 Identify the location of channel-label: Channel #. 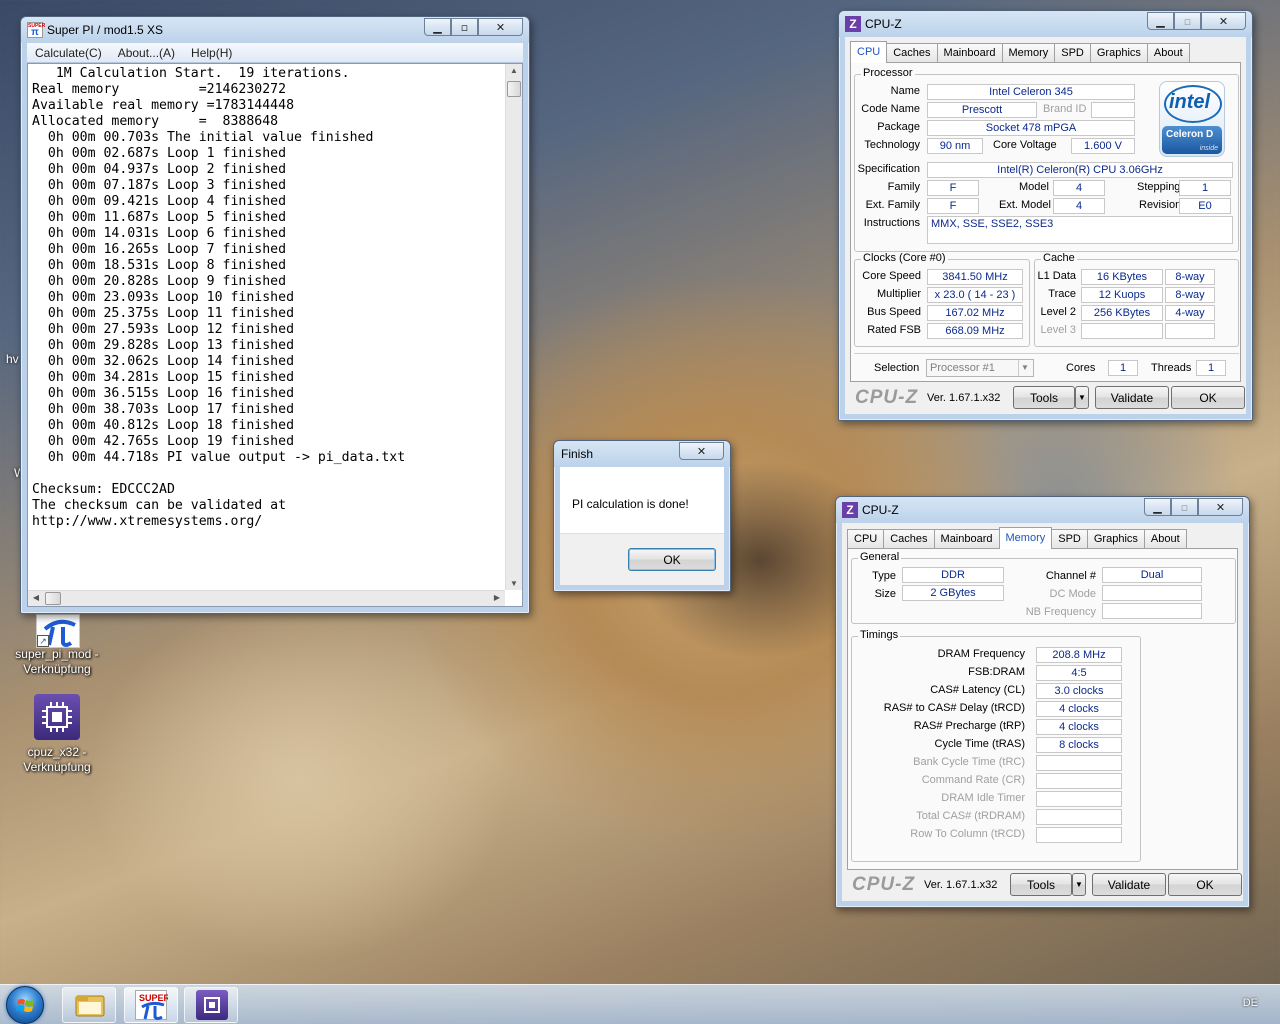
(1070, 576).